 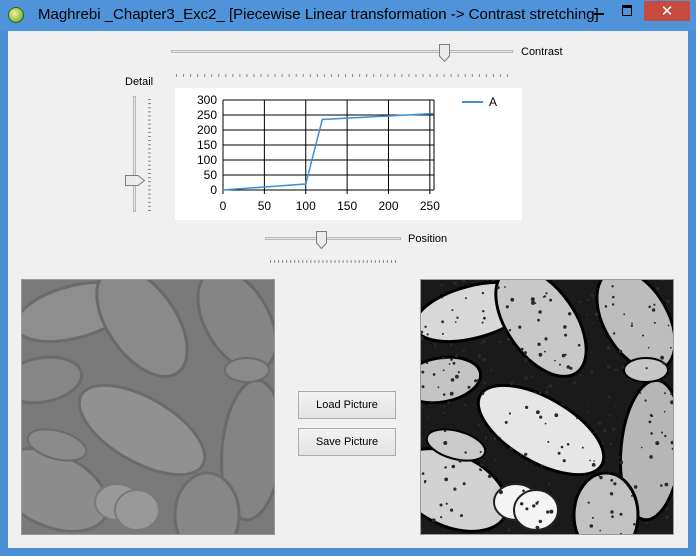 I want to click on chart-x-tick-label: 200, so click(x=388, y=206).